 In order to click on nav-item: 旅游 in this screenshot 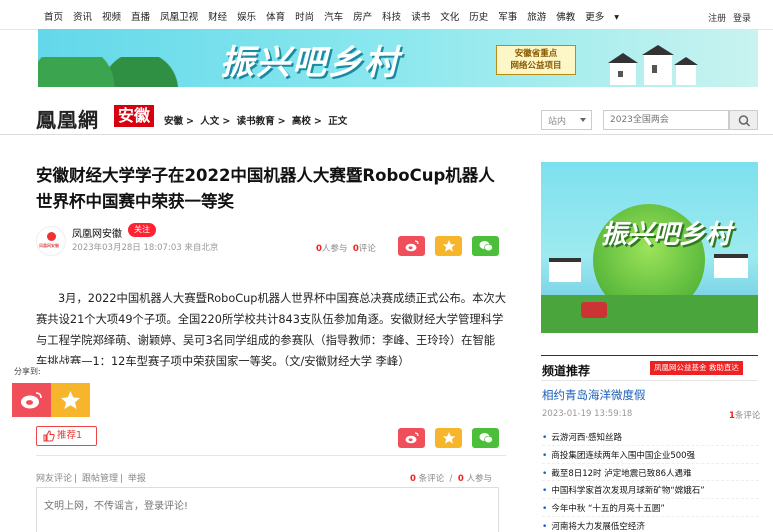, I will do `click(536, 16)`.